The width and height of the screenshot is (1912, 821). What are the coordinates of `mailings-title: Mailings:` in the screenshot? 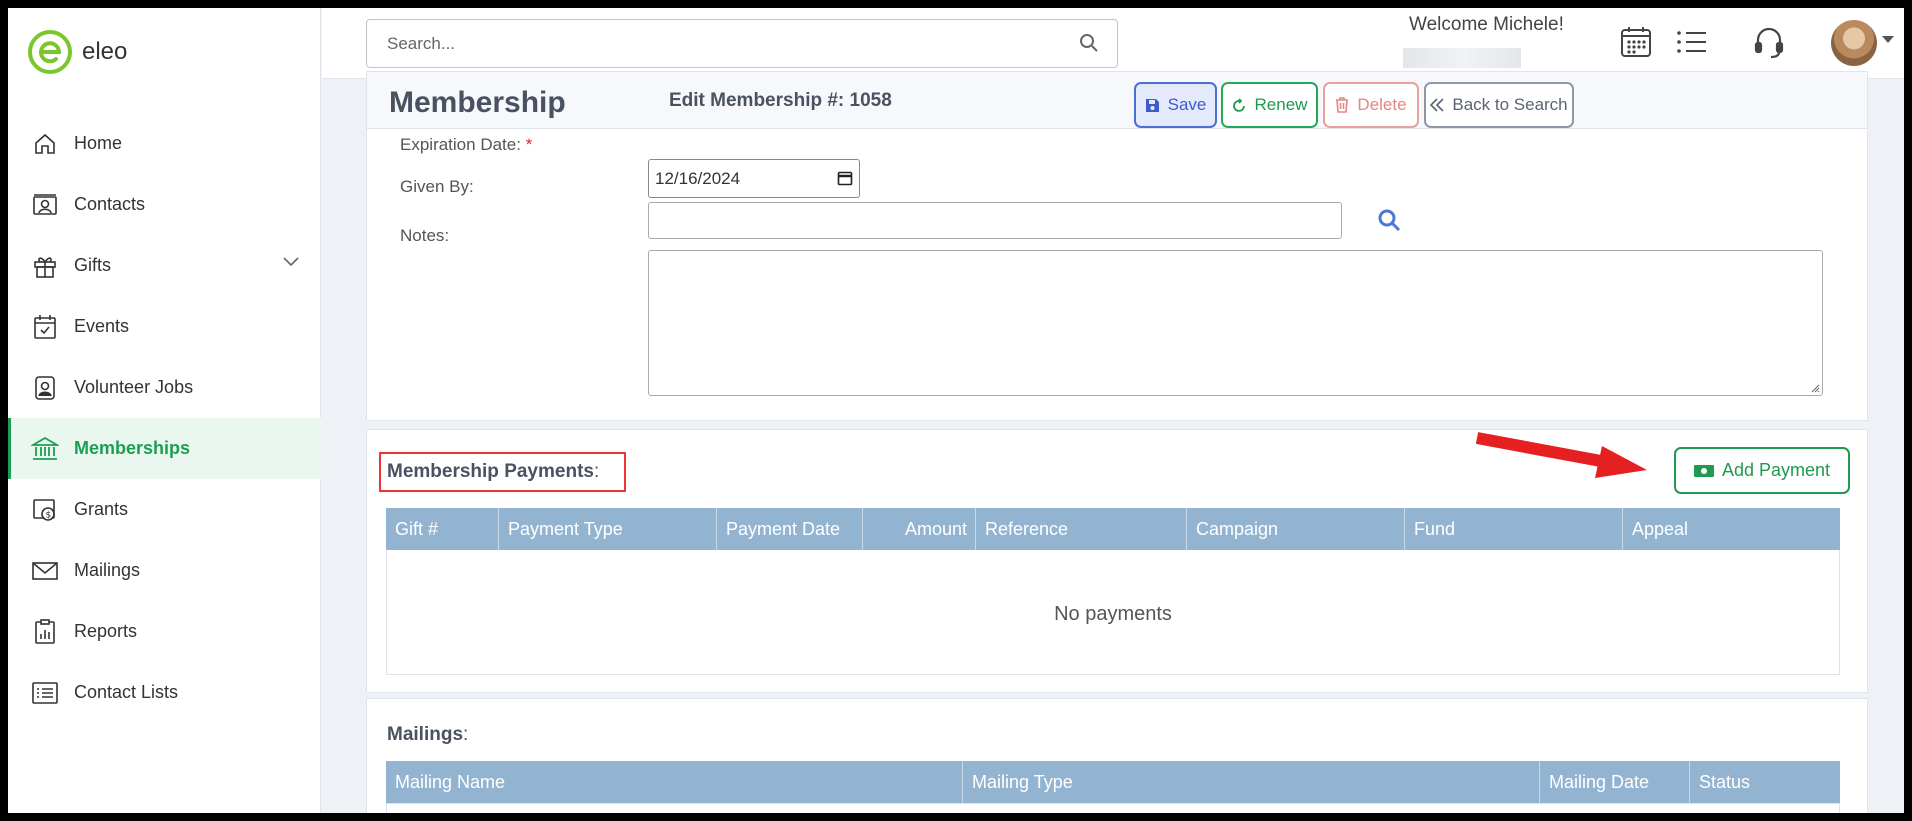 It's located at (428, 734).